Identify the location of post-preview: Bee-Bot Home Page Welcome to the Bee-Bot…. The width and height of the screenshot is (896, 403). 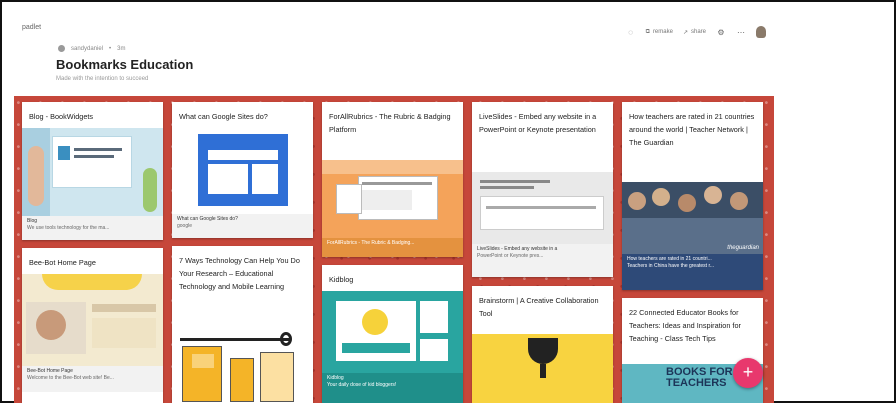
(92, 379).